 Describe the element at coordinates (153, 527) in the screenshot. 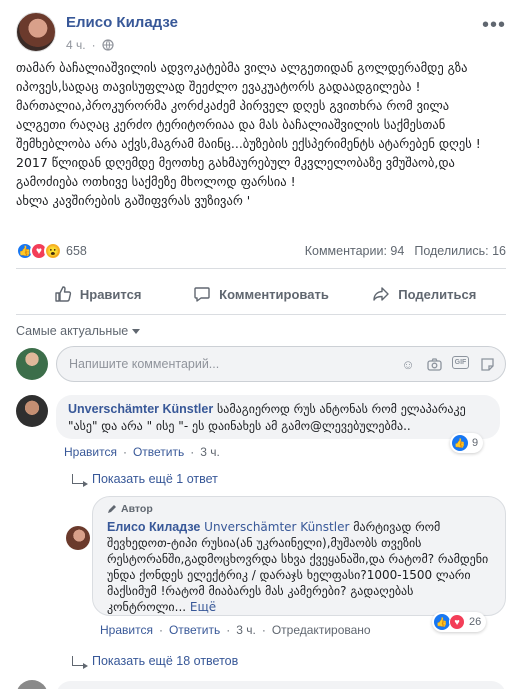

I see `reply-author-name: Елисо Киладзе` at that location.